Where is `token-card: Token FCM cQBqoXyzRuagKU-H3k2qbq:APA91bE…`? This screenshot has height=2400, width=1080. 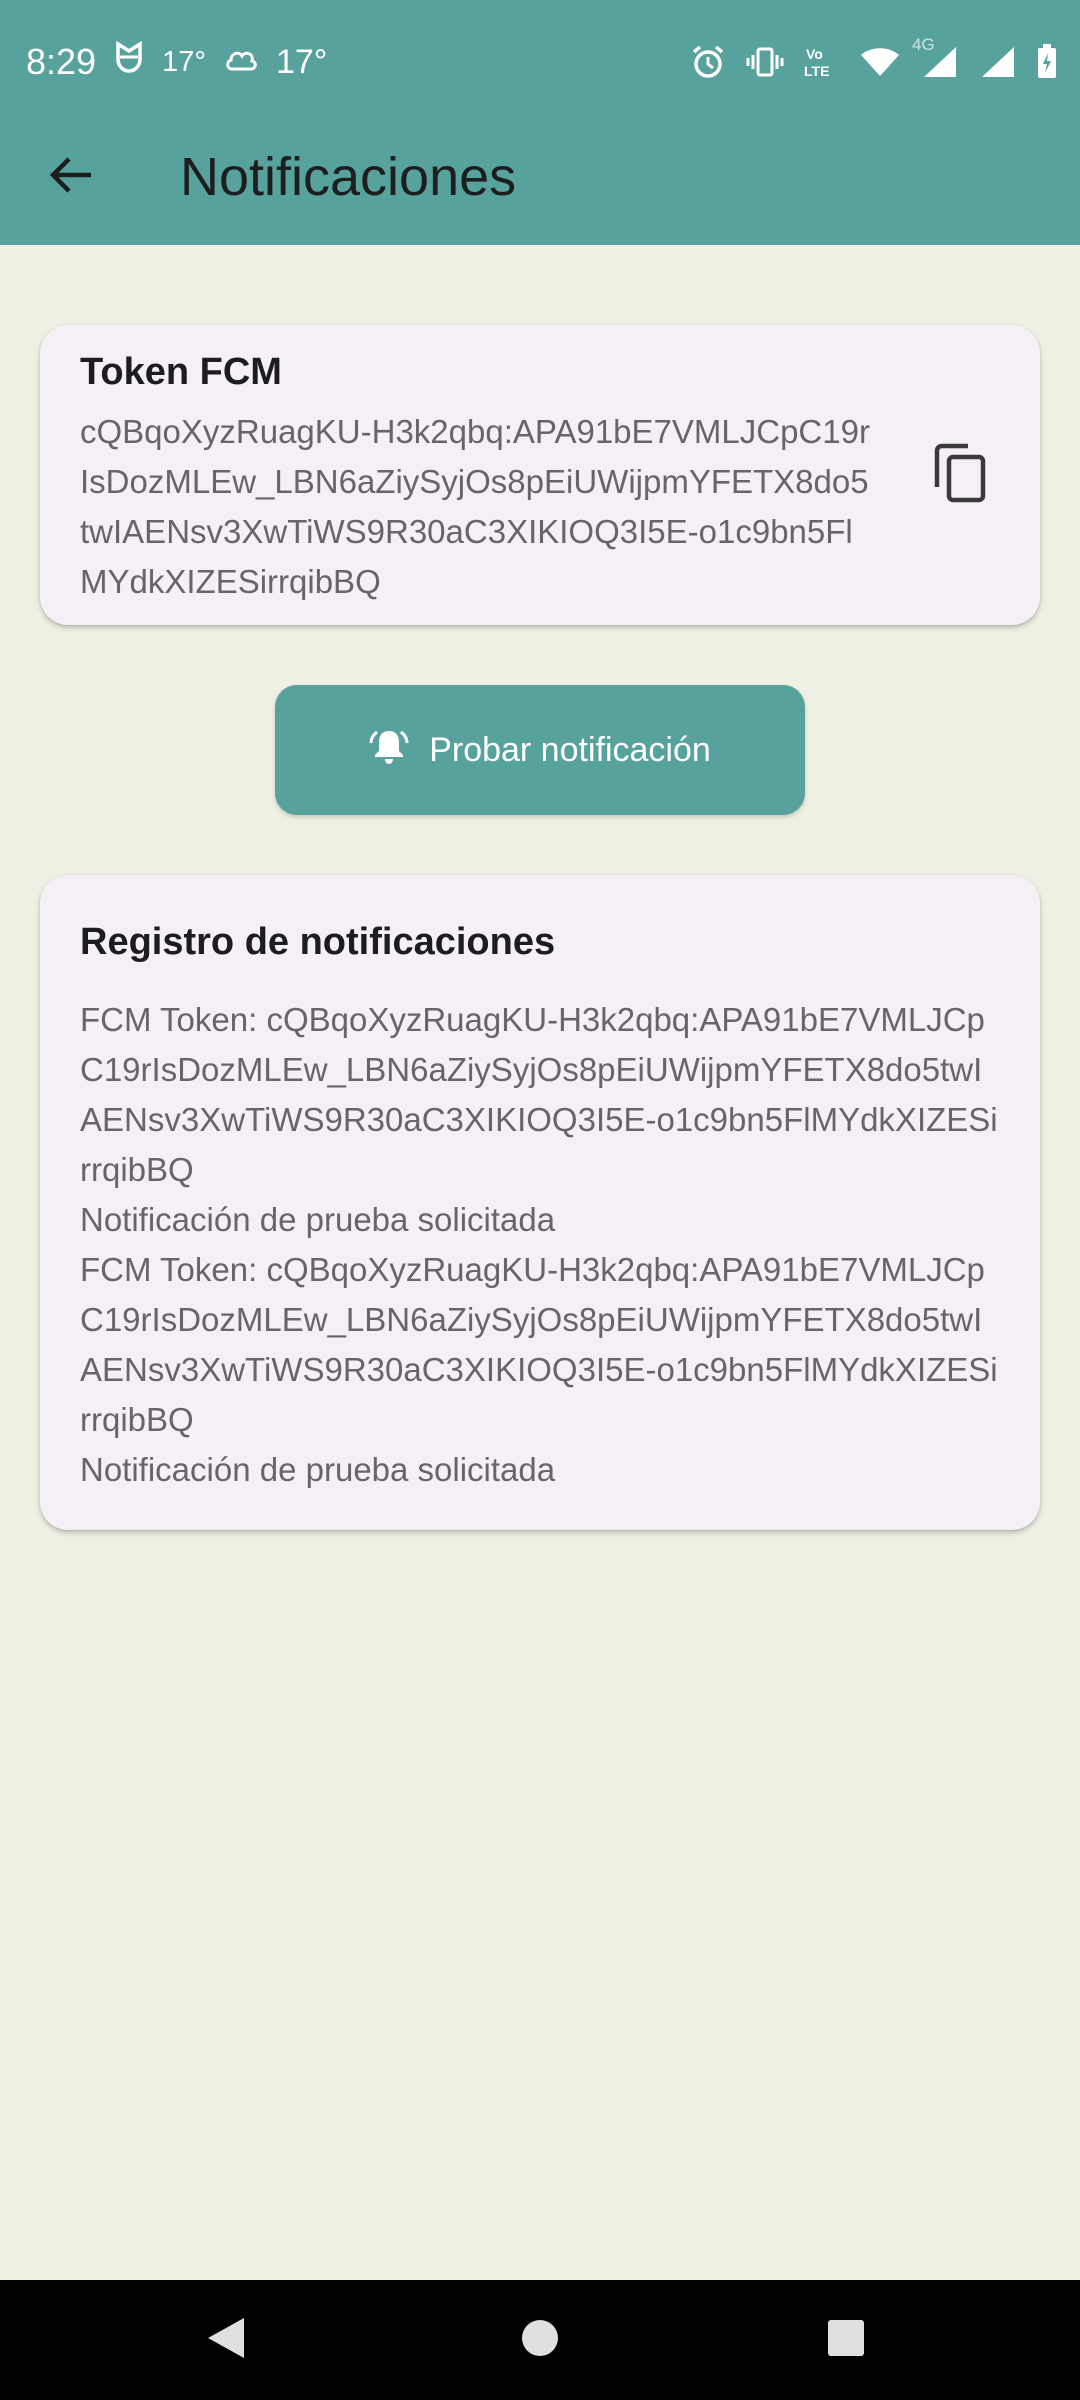 token-card: Token FCM cQBqoXyzRuagKU-H3k2qbq:APA91bE… is located at coordinates (540, 475).